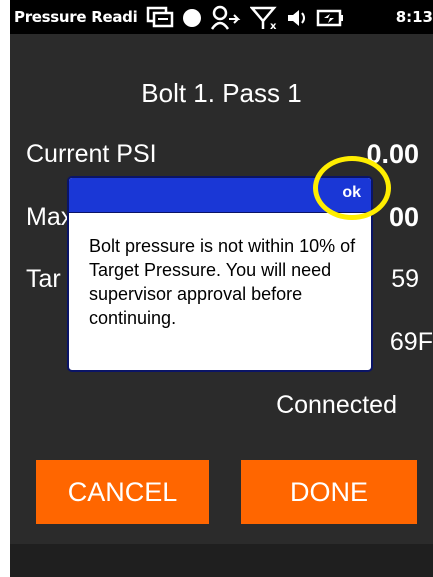 This screenshot has height=577, width=433. What do you see at coordinates (160, 17) in the screenshot?
I see `sync-icon` at bounding box center [160, 17].